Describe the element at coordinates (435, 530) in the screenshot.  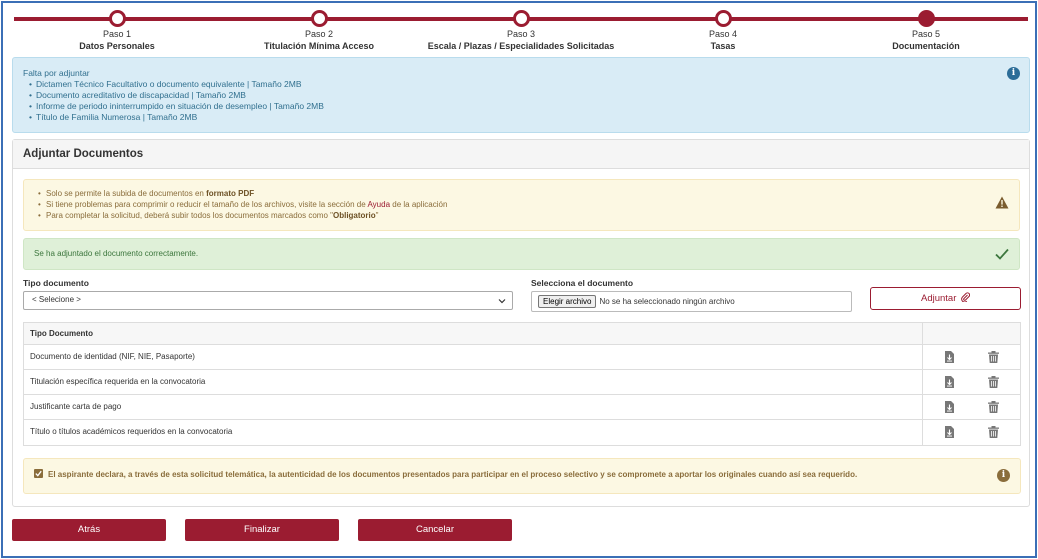
I see `cancel-button: Cancelar` at that location.